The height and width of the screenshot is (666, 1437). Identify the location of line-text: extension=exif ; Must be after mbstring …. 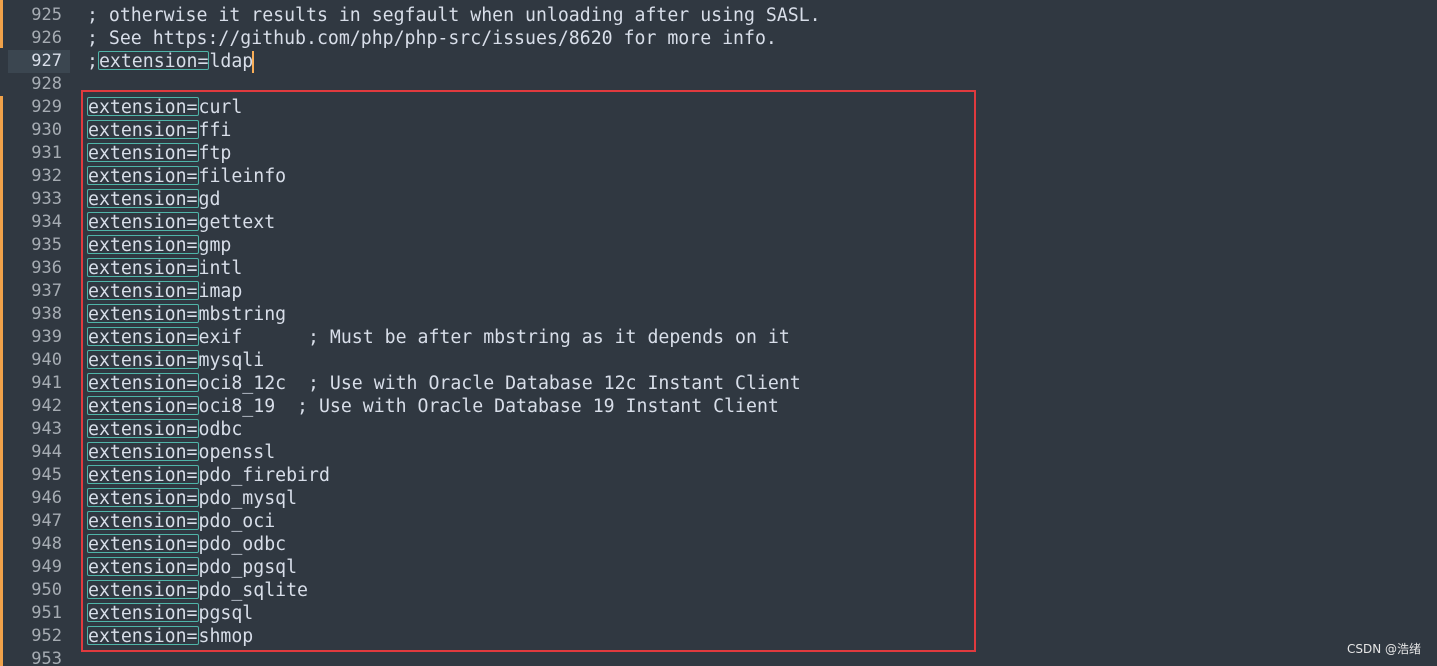
(438, 337).